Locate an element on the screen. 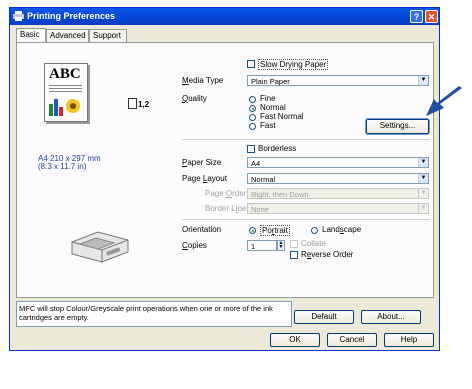  quality-fine-label: Fine is located at coordinates (268, 98).